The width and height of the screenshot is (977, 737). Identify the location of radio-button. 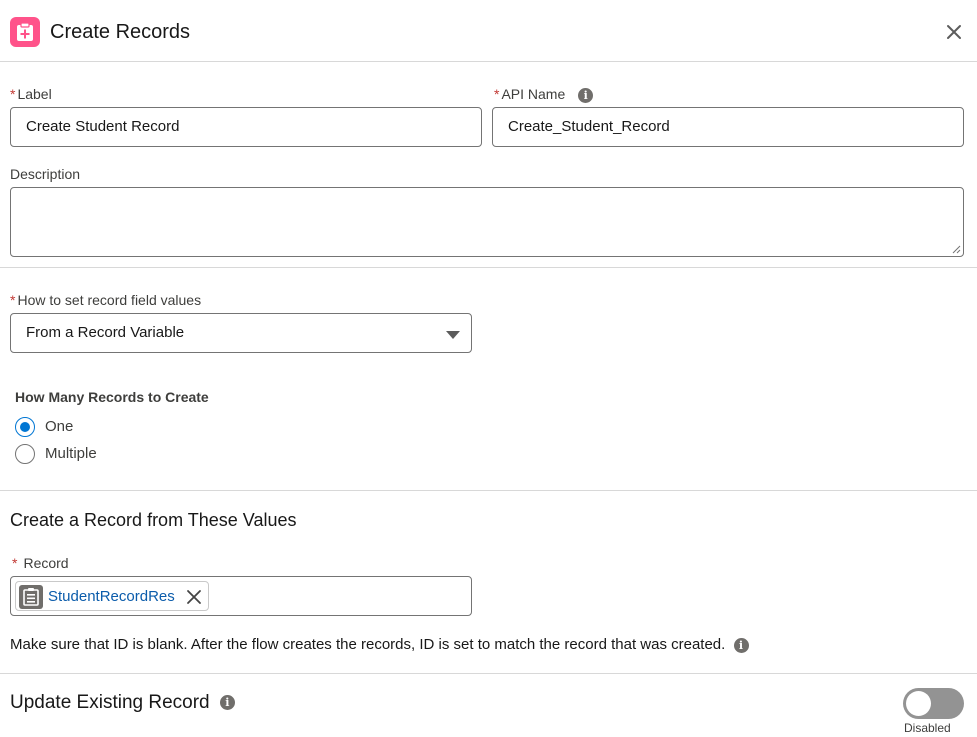
(25, 454).